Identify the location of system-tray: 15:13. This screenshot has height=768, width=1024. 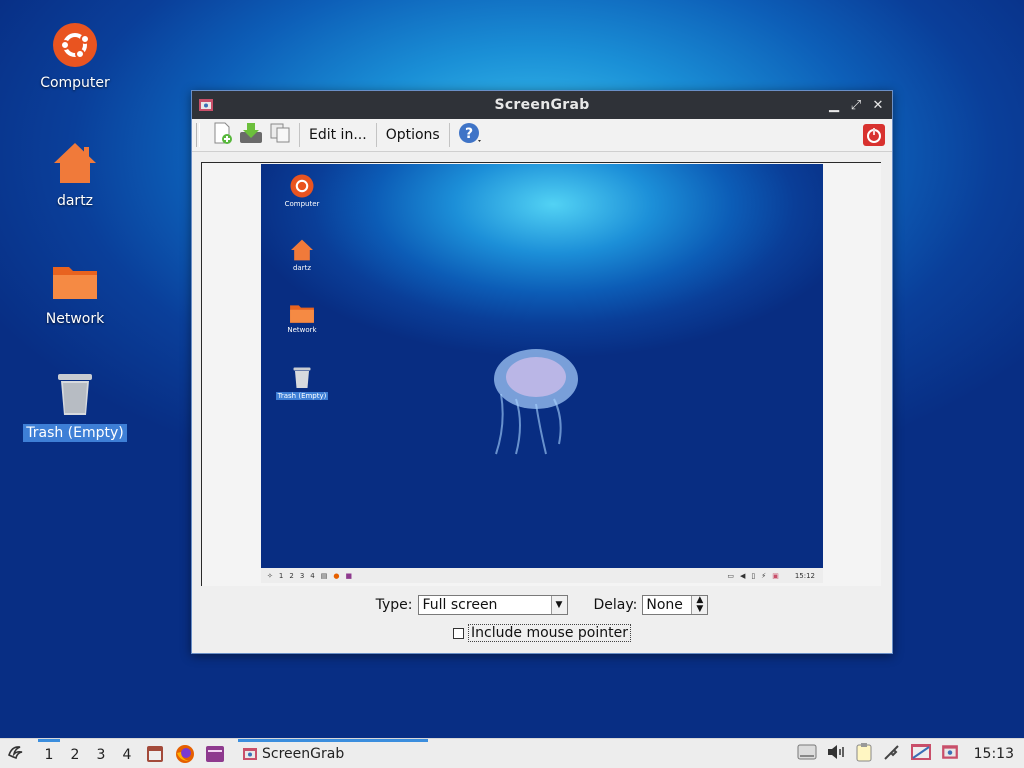
(908, 754).